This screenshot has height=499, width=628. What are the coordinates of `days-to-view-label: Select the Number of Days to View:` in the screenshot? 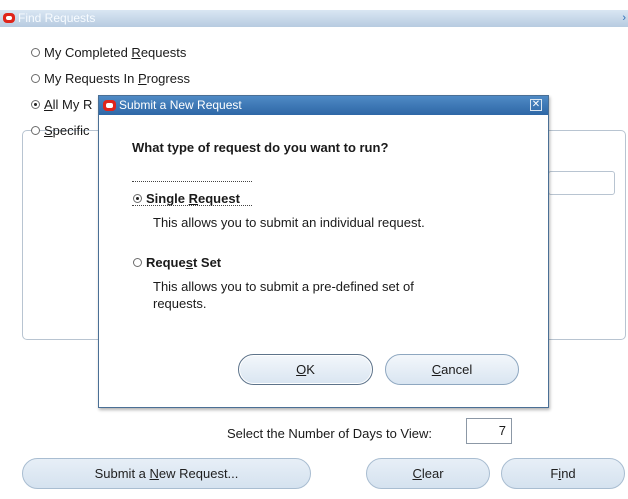 It's located at (329, 433).